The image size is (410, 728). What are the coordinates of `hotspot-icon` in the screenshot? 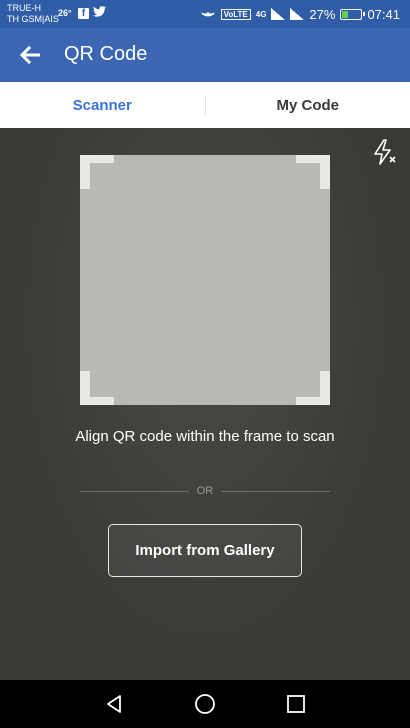 It's located at (208, 14).